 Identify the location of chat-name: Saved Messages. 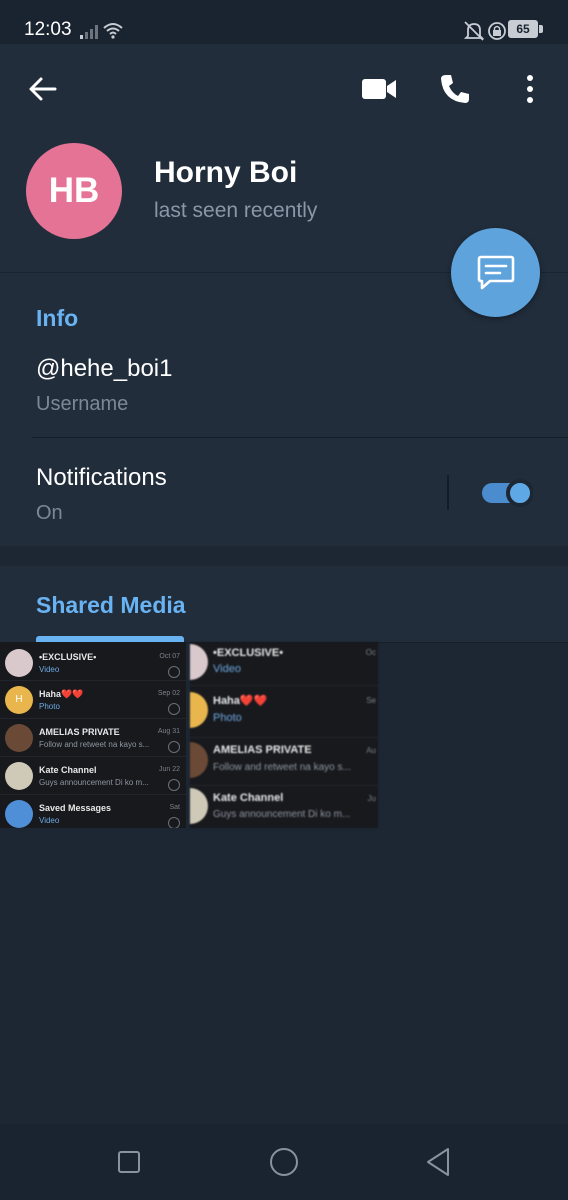
(75, 808).